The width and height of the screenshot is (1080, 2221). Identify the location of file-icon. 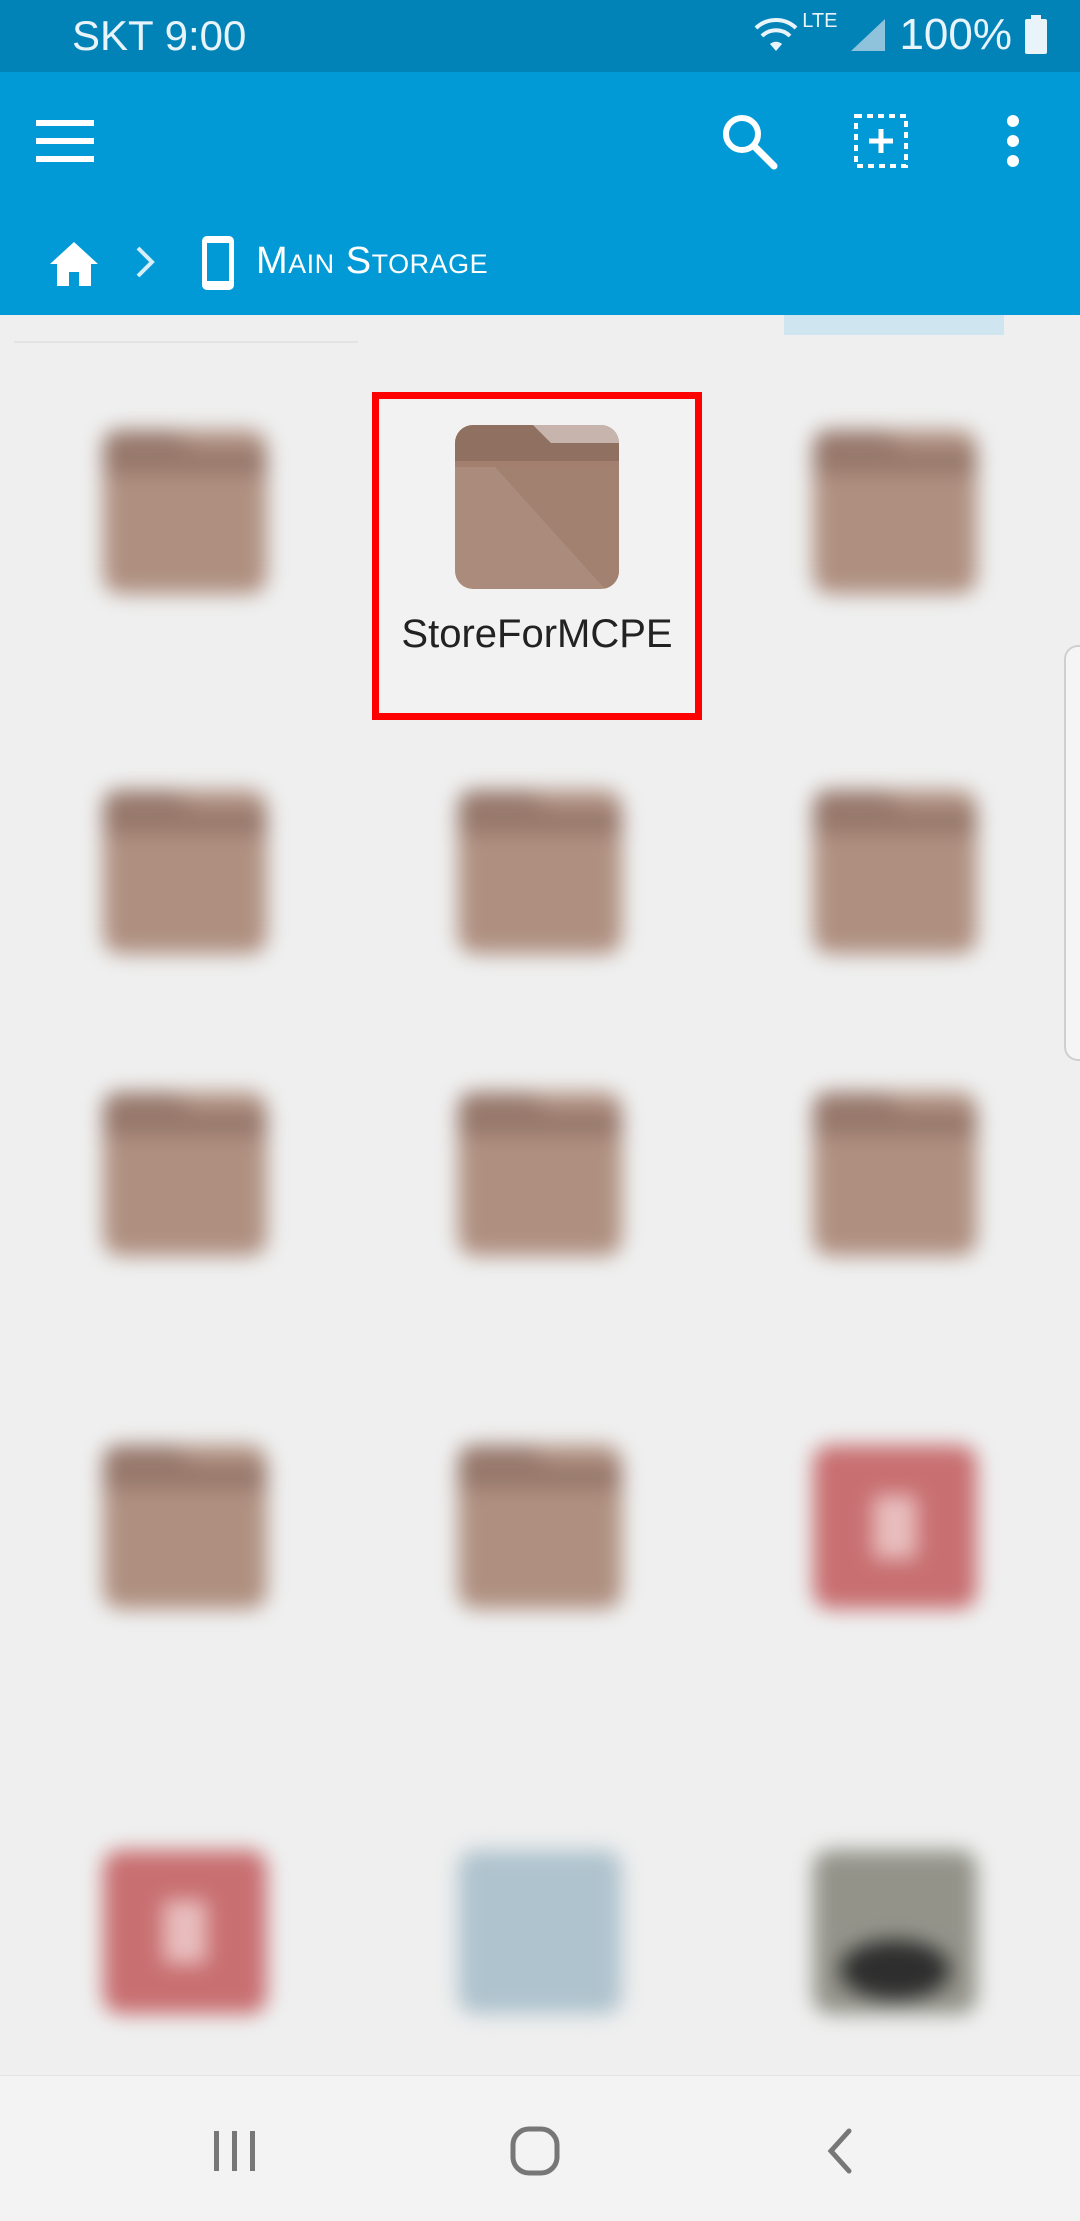
(540, 1932).